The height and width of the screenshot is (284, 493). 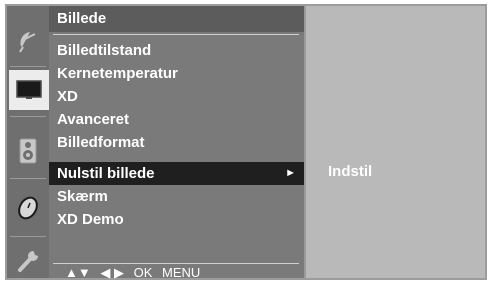 I want to click on menu-item-billedformat: Billedformat, so click(x=176, y=142).